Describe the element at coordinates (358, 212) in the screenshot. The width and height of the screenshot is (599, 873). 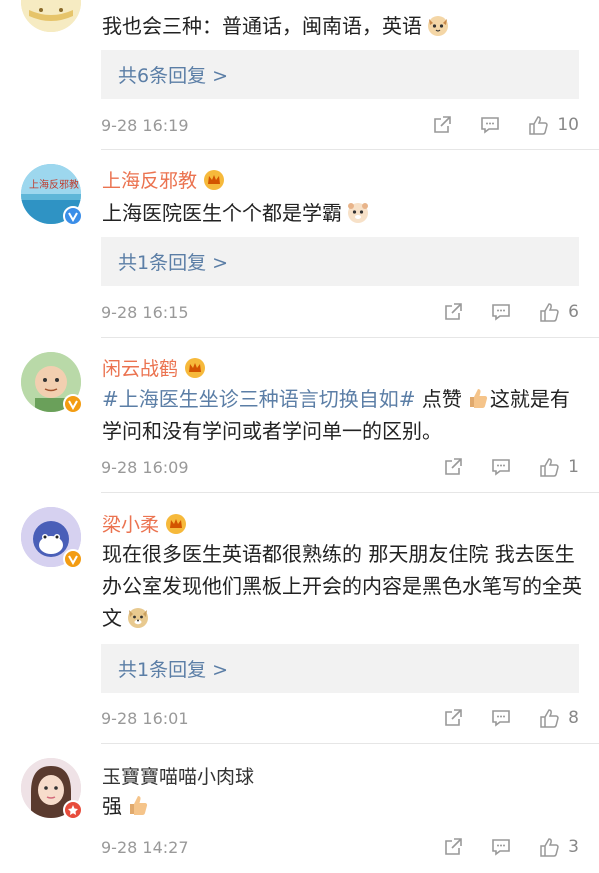
I see `hamster-face-icon` at that location.